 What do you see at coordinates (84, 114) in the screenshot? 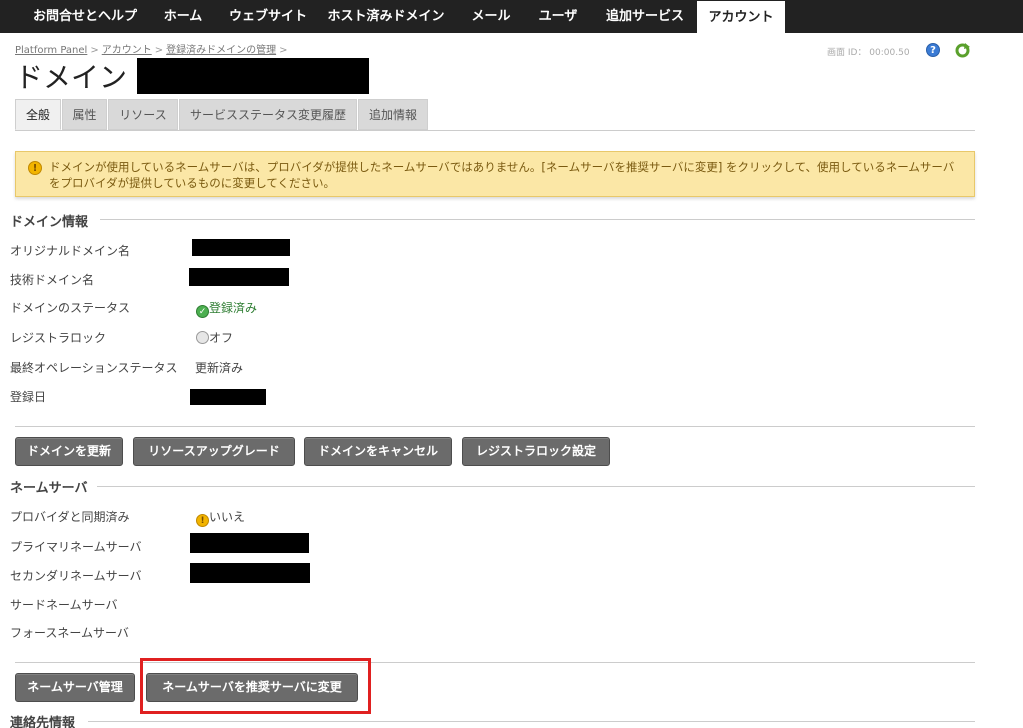
I see `tab-attributes: 属性` at bounding box center [84, 114].